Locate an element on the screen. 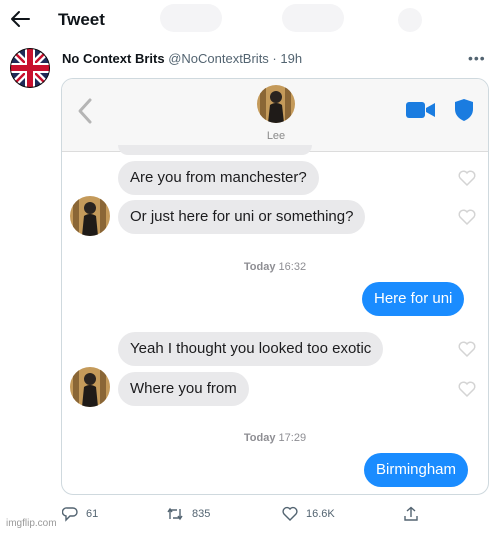 The height and width of the screenshot is (534, 500). share-button is located at coordinates (411, 514).